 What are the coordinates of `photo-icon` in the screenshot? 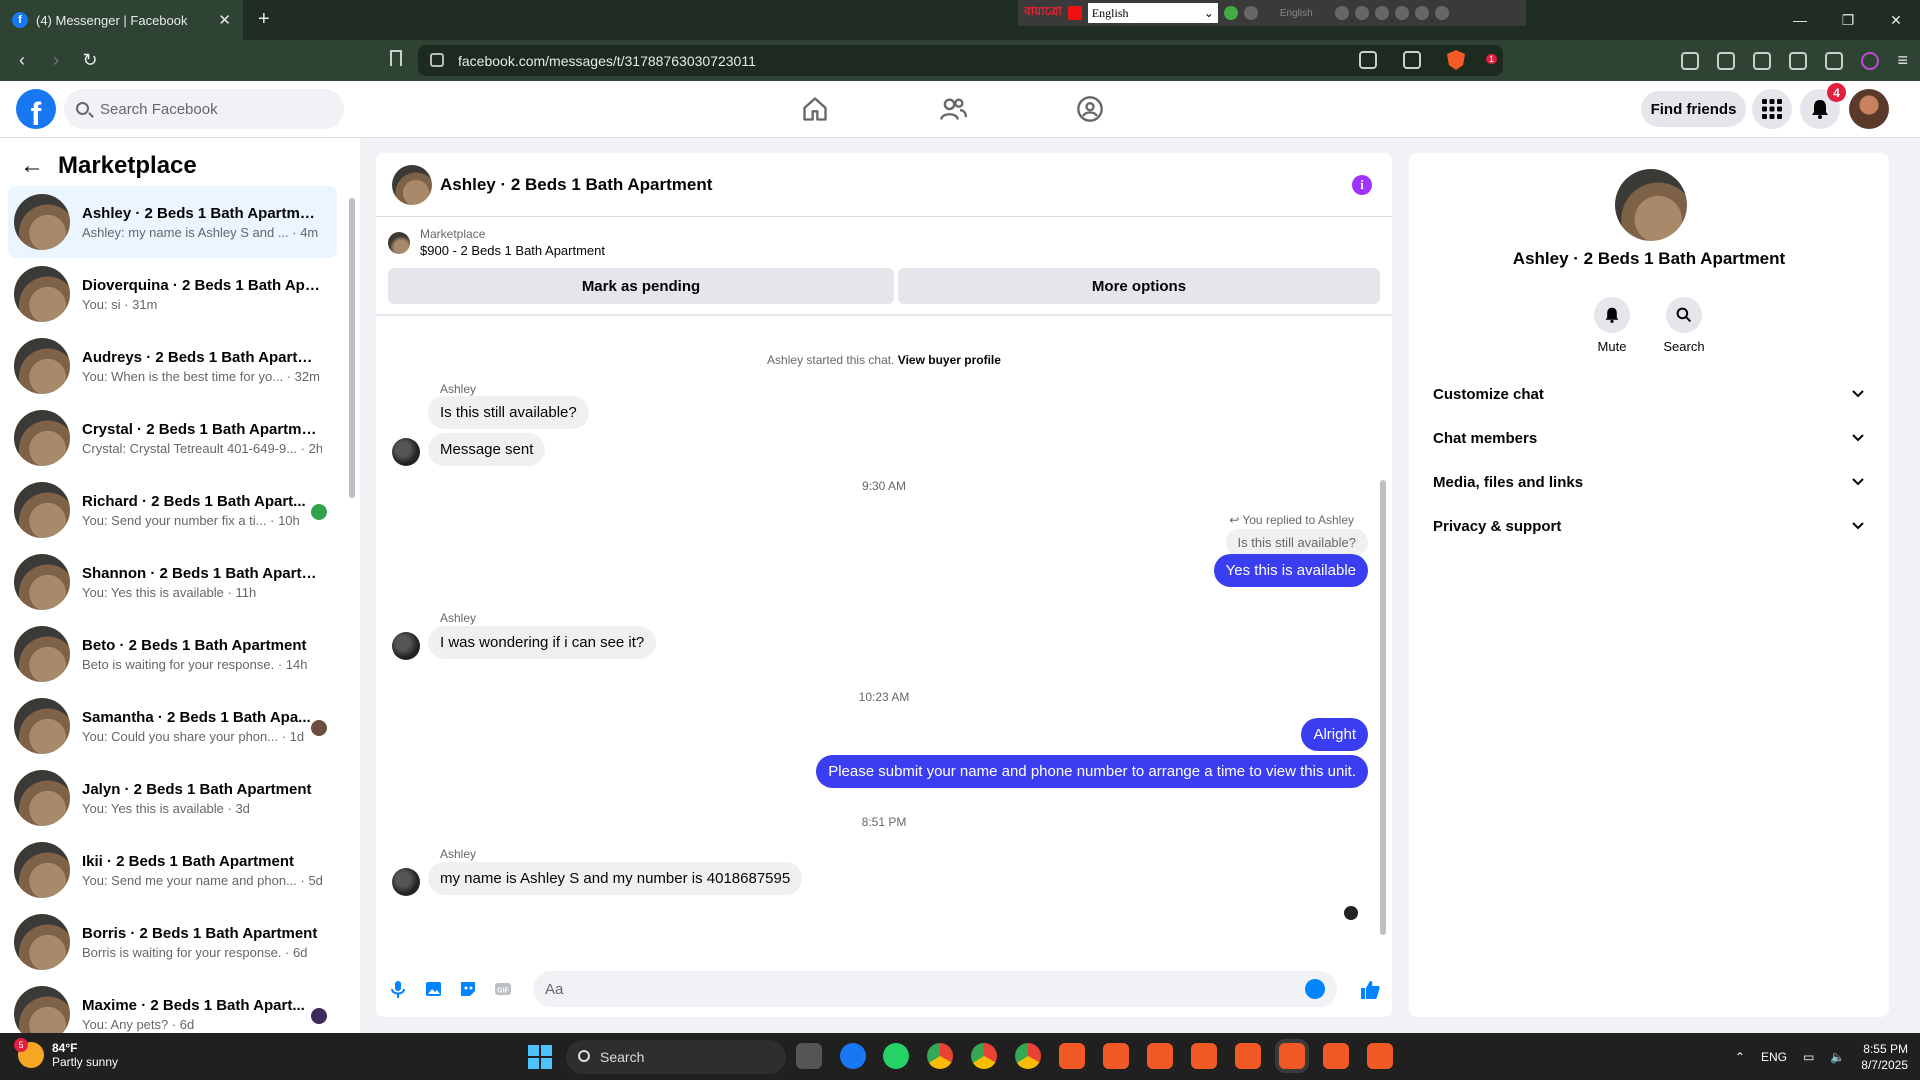 It's located at (433, 989).